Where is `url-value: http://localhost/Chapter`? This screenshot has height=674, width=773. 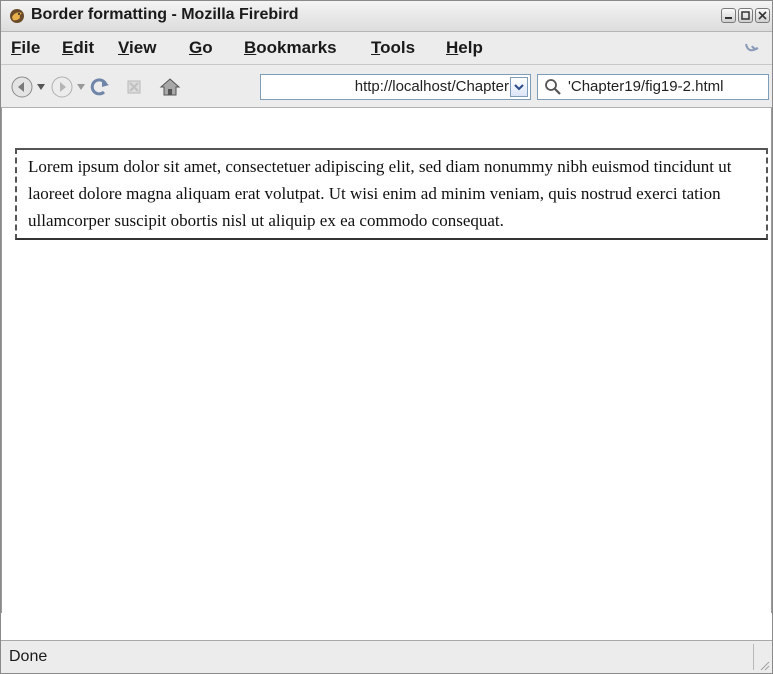 url-value: http://localhost/Chapter is located at coordinates (431, 86).